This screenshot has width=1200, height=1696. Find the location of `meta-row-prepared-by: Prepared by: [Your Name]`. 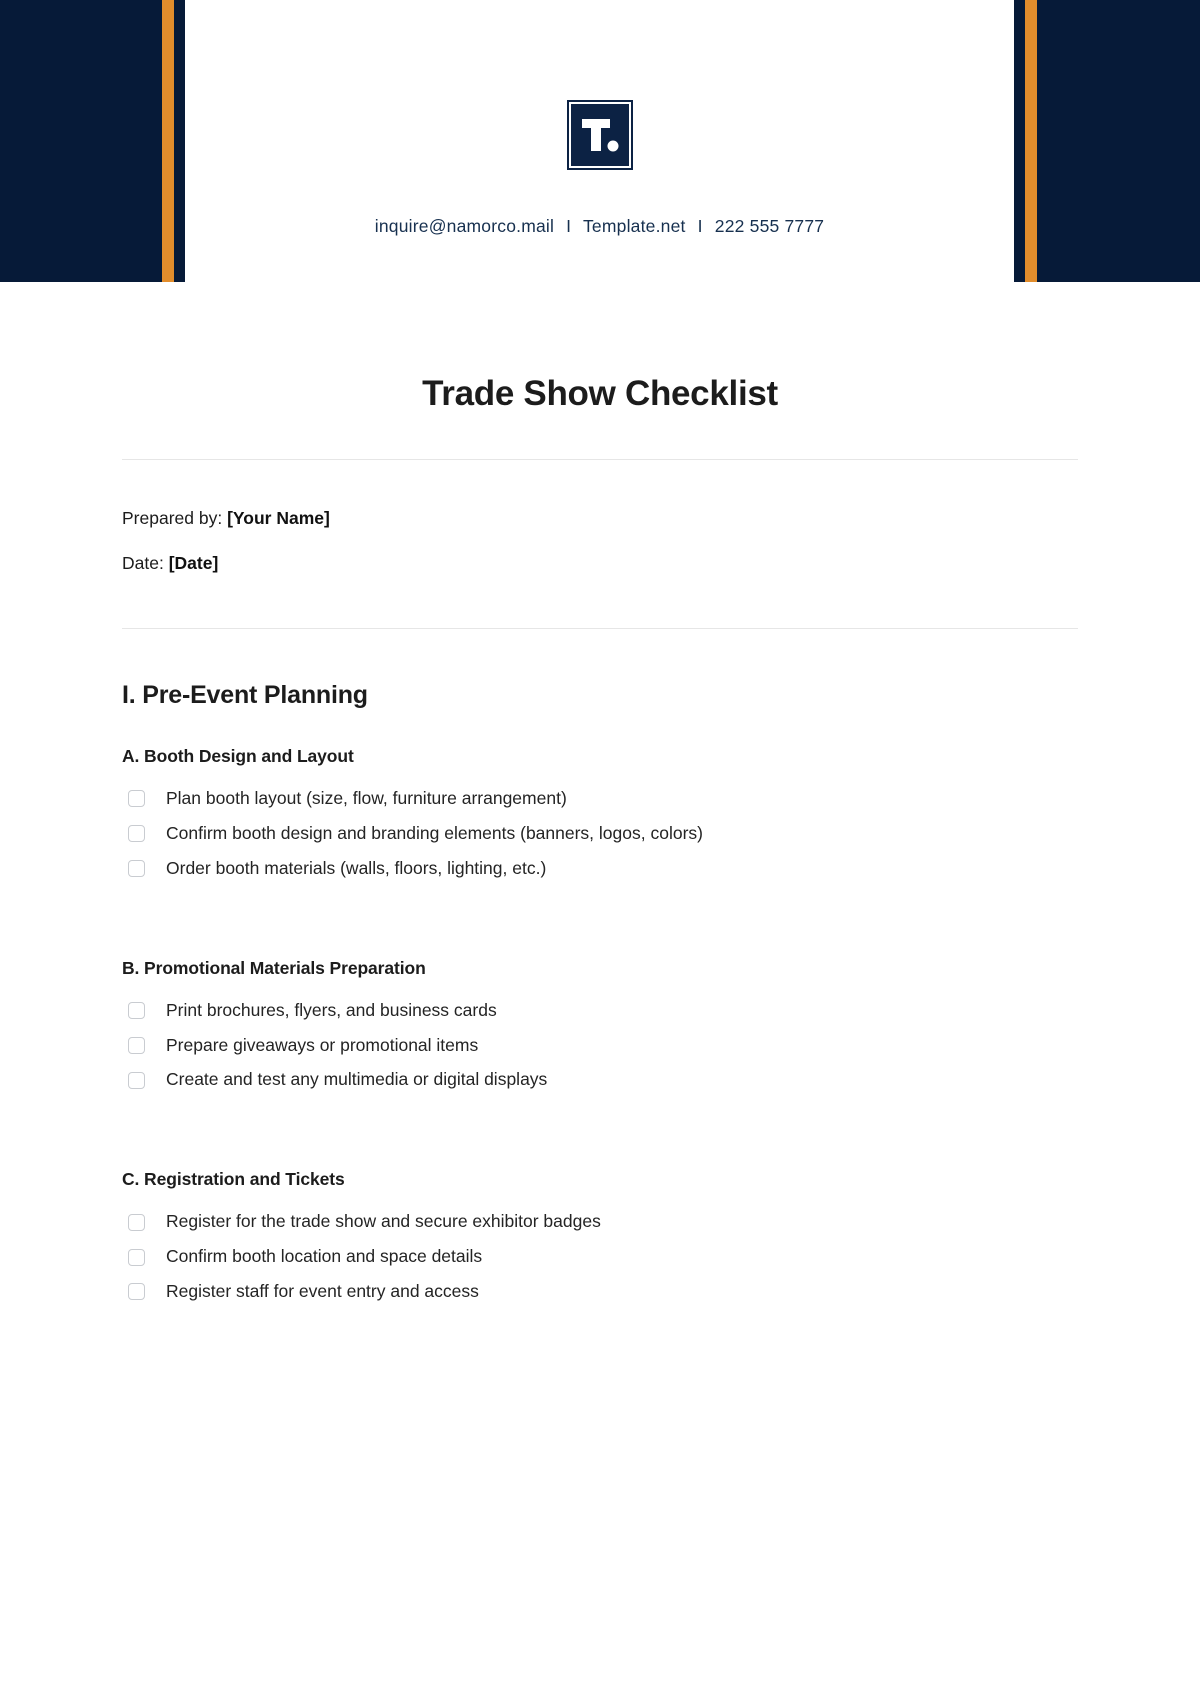

meta-row-prepared-by: Prepared by: [Your Name] is located at coordinates (600, 518).